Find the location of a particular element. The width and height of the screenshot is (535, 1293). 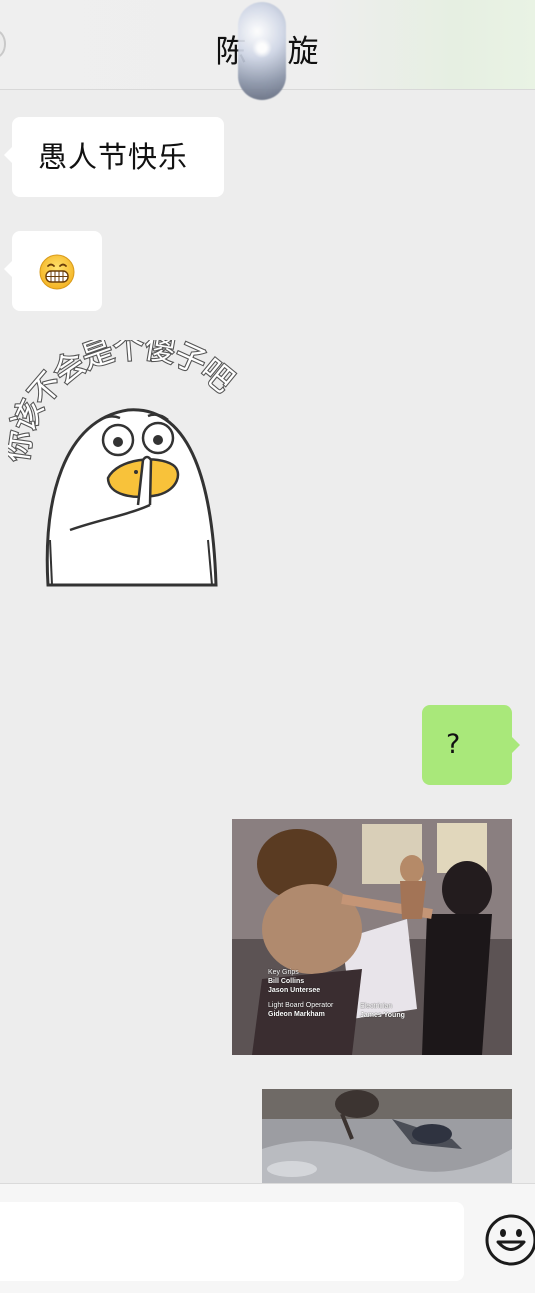

message-text: 愚人节快乐 is located at coordinates (113, 157).